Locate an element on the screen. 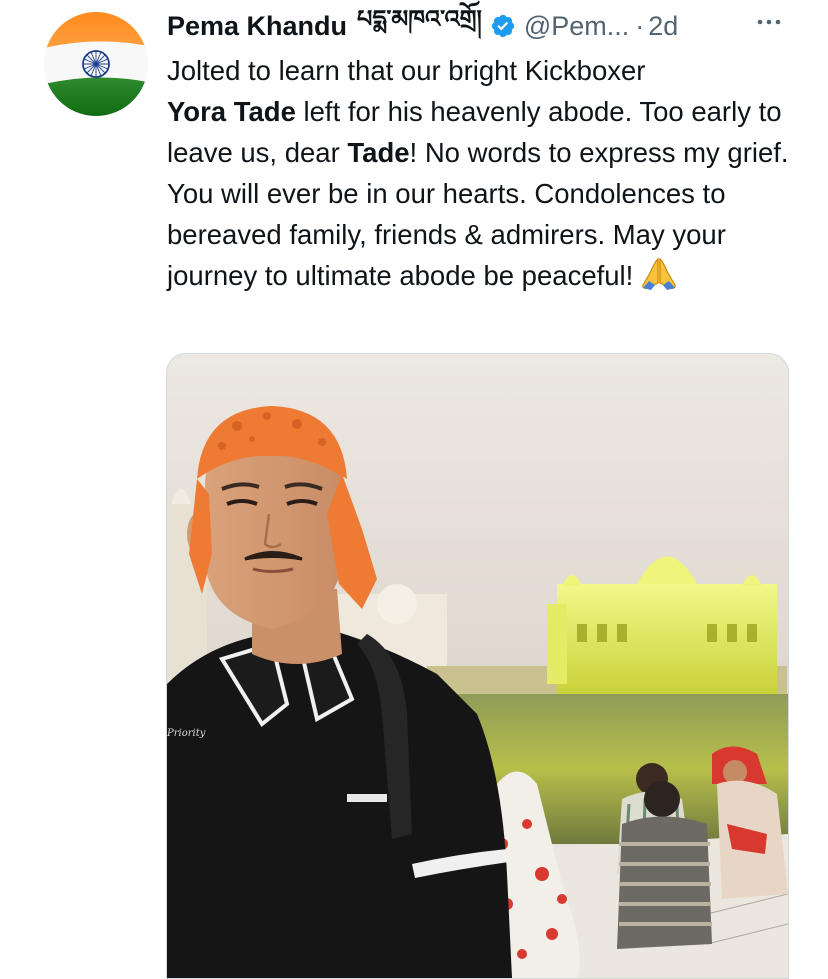 This screenshot has width=828, height=979. folded-hands-emoji-icon is located at coordinates (659, 278).